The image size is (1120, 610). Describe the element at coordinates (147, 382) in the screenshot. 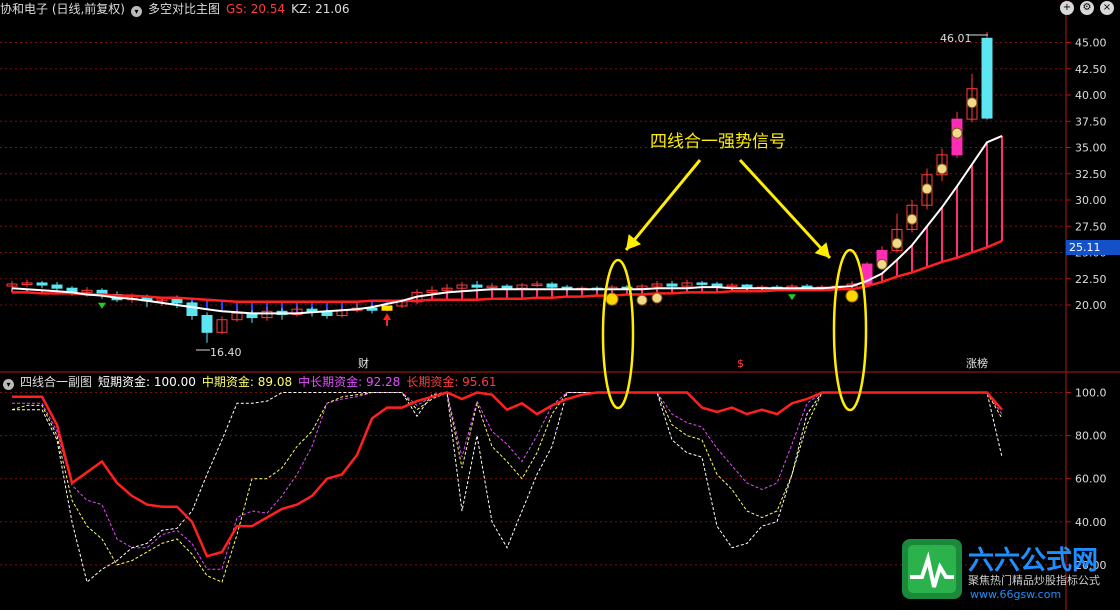

I see `short-fund-value: 短期资金: 100.00` at that location.